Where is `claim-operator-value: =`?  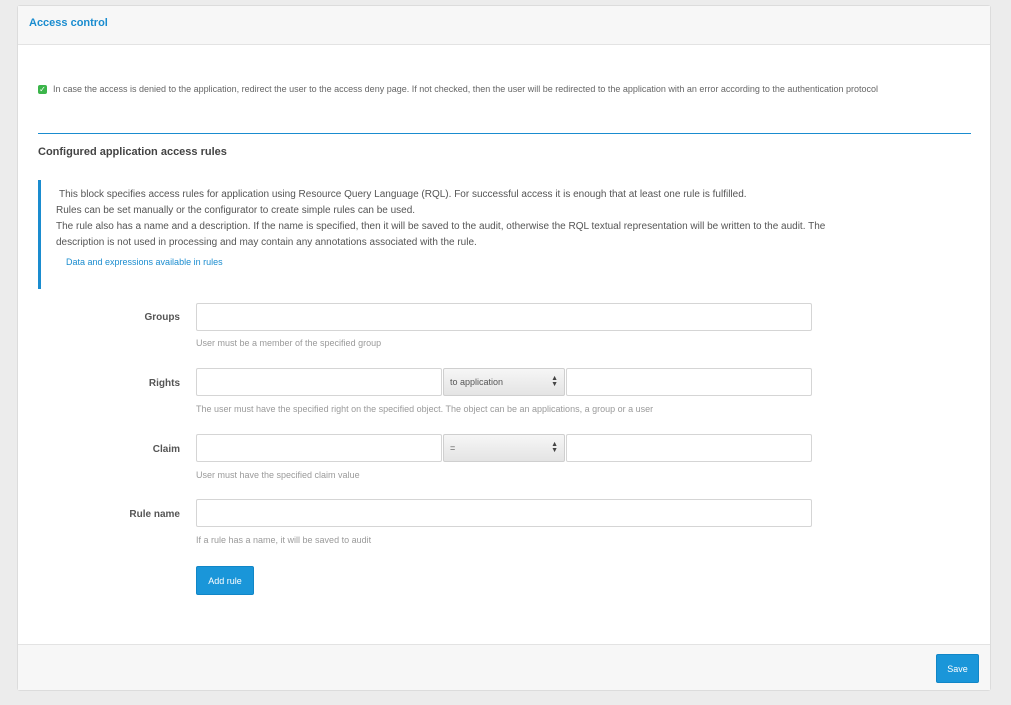 claim-operator-value: = is located at coordinates (453, 448).